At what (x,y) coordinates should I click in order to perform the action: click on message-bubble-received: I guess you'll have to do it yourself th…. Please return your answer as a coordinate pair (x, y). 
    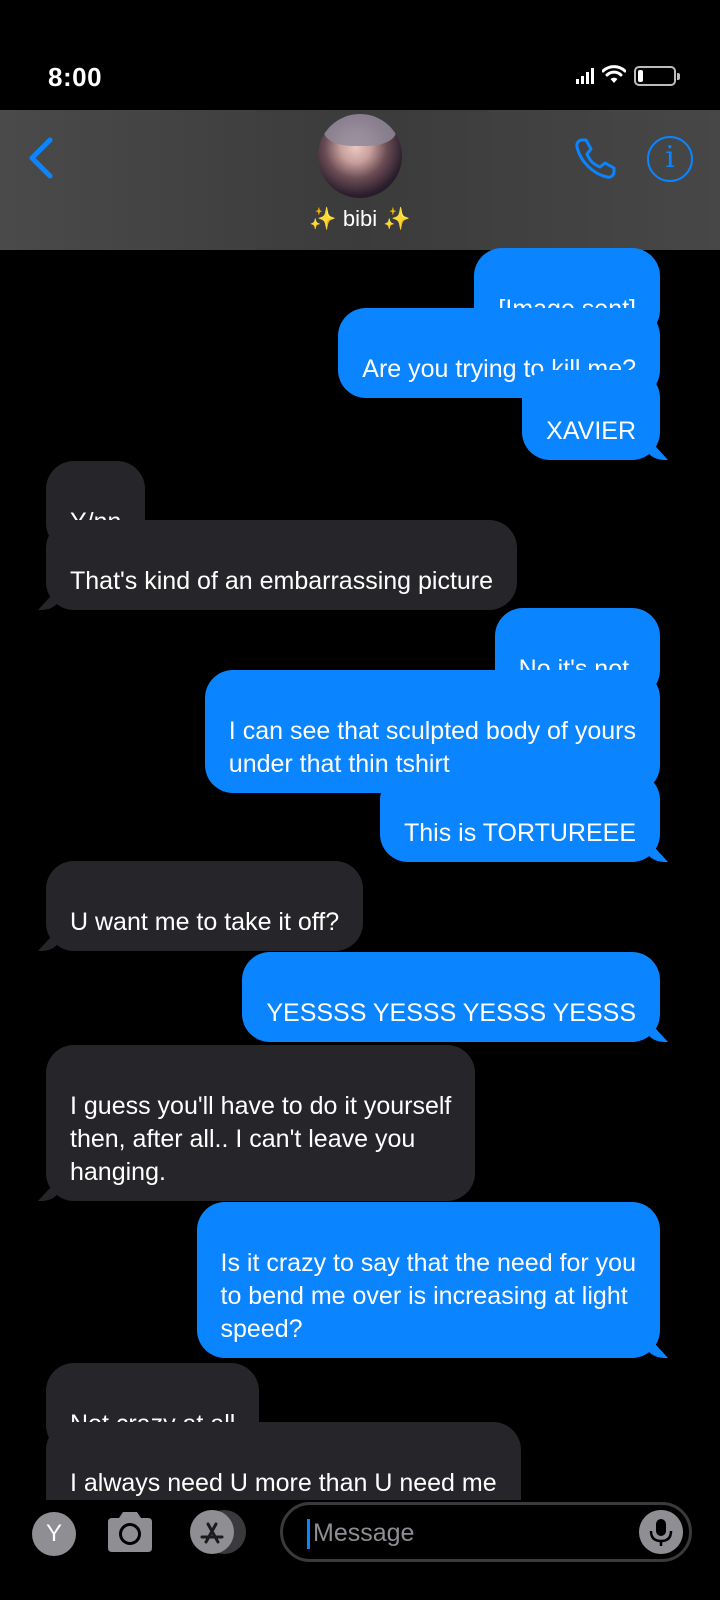
    Looking at the image, I should click on (261, 1123).